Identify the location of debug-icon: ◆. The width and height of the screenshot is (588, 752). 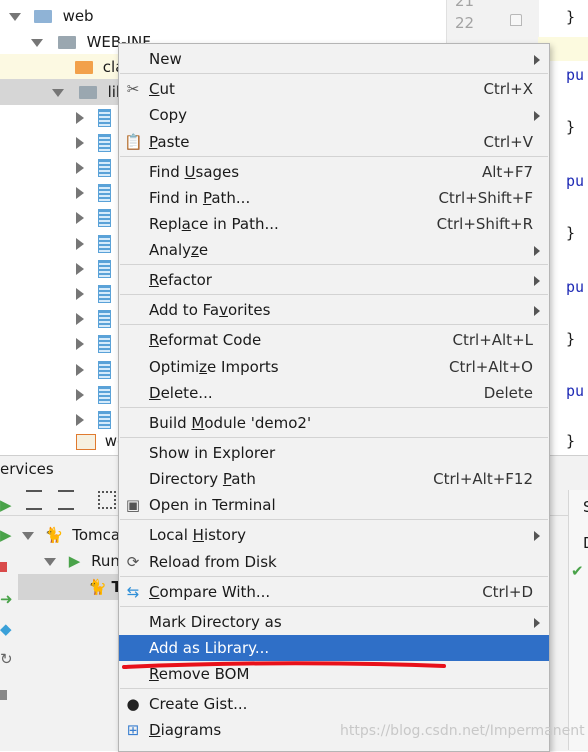
(6, 629).